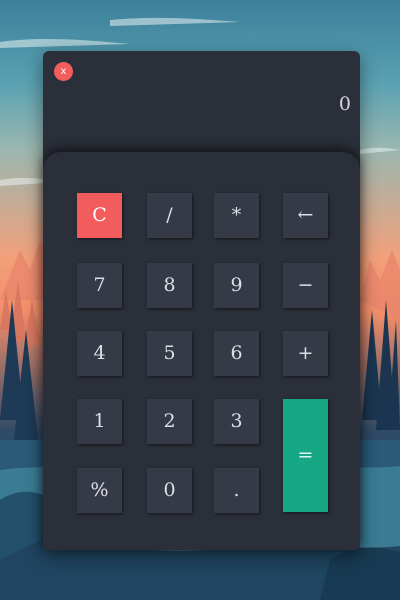 Image resolution: width=400 pixels, height=600 pixels. I want to click on digit-4-key: 4, so click(99, 353).